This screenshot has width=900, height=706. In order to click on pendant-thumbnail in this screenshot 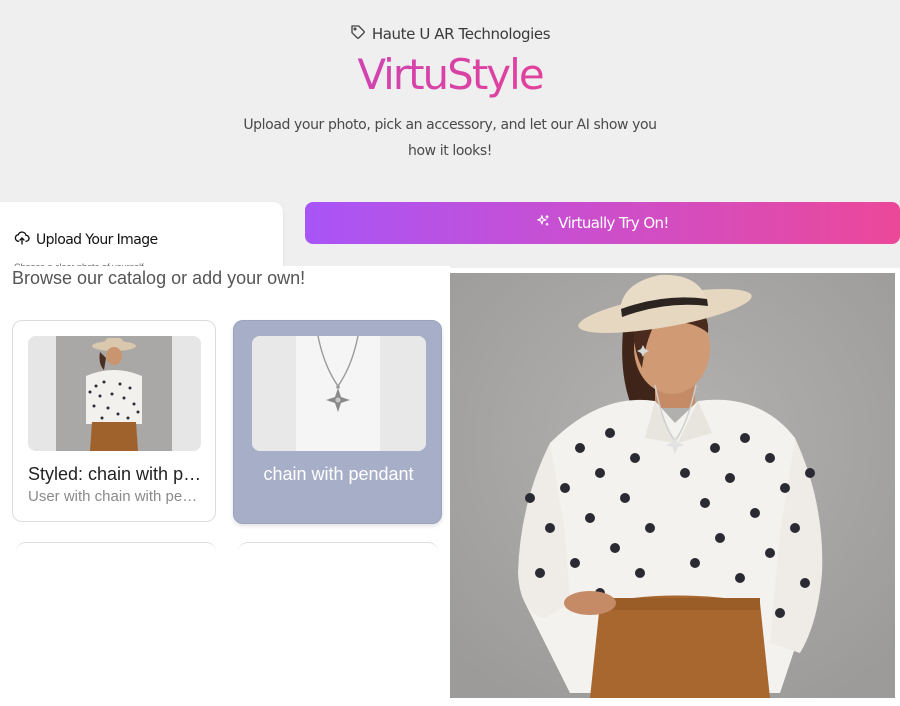, I will do `click(339, 393)`.